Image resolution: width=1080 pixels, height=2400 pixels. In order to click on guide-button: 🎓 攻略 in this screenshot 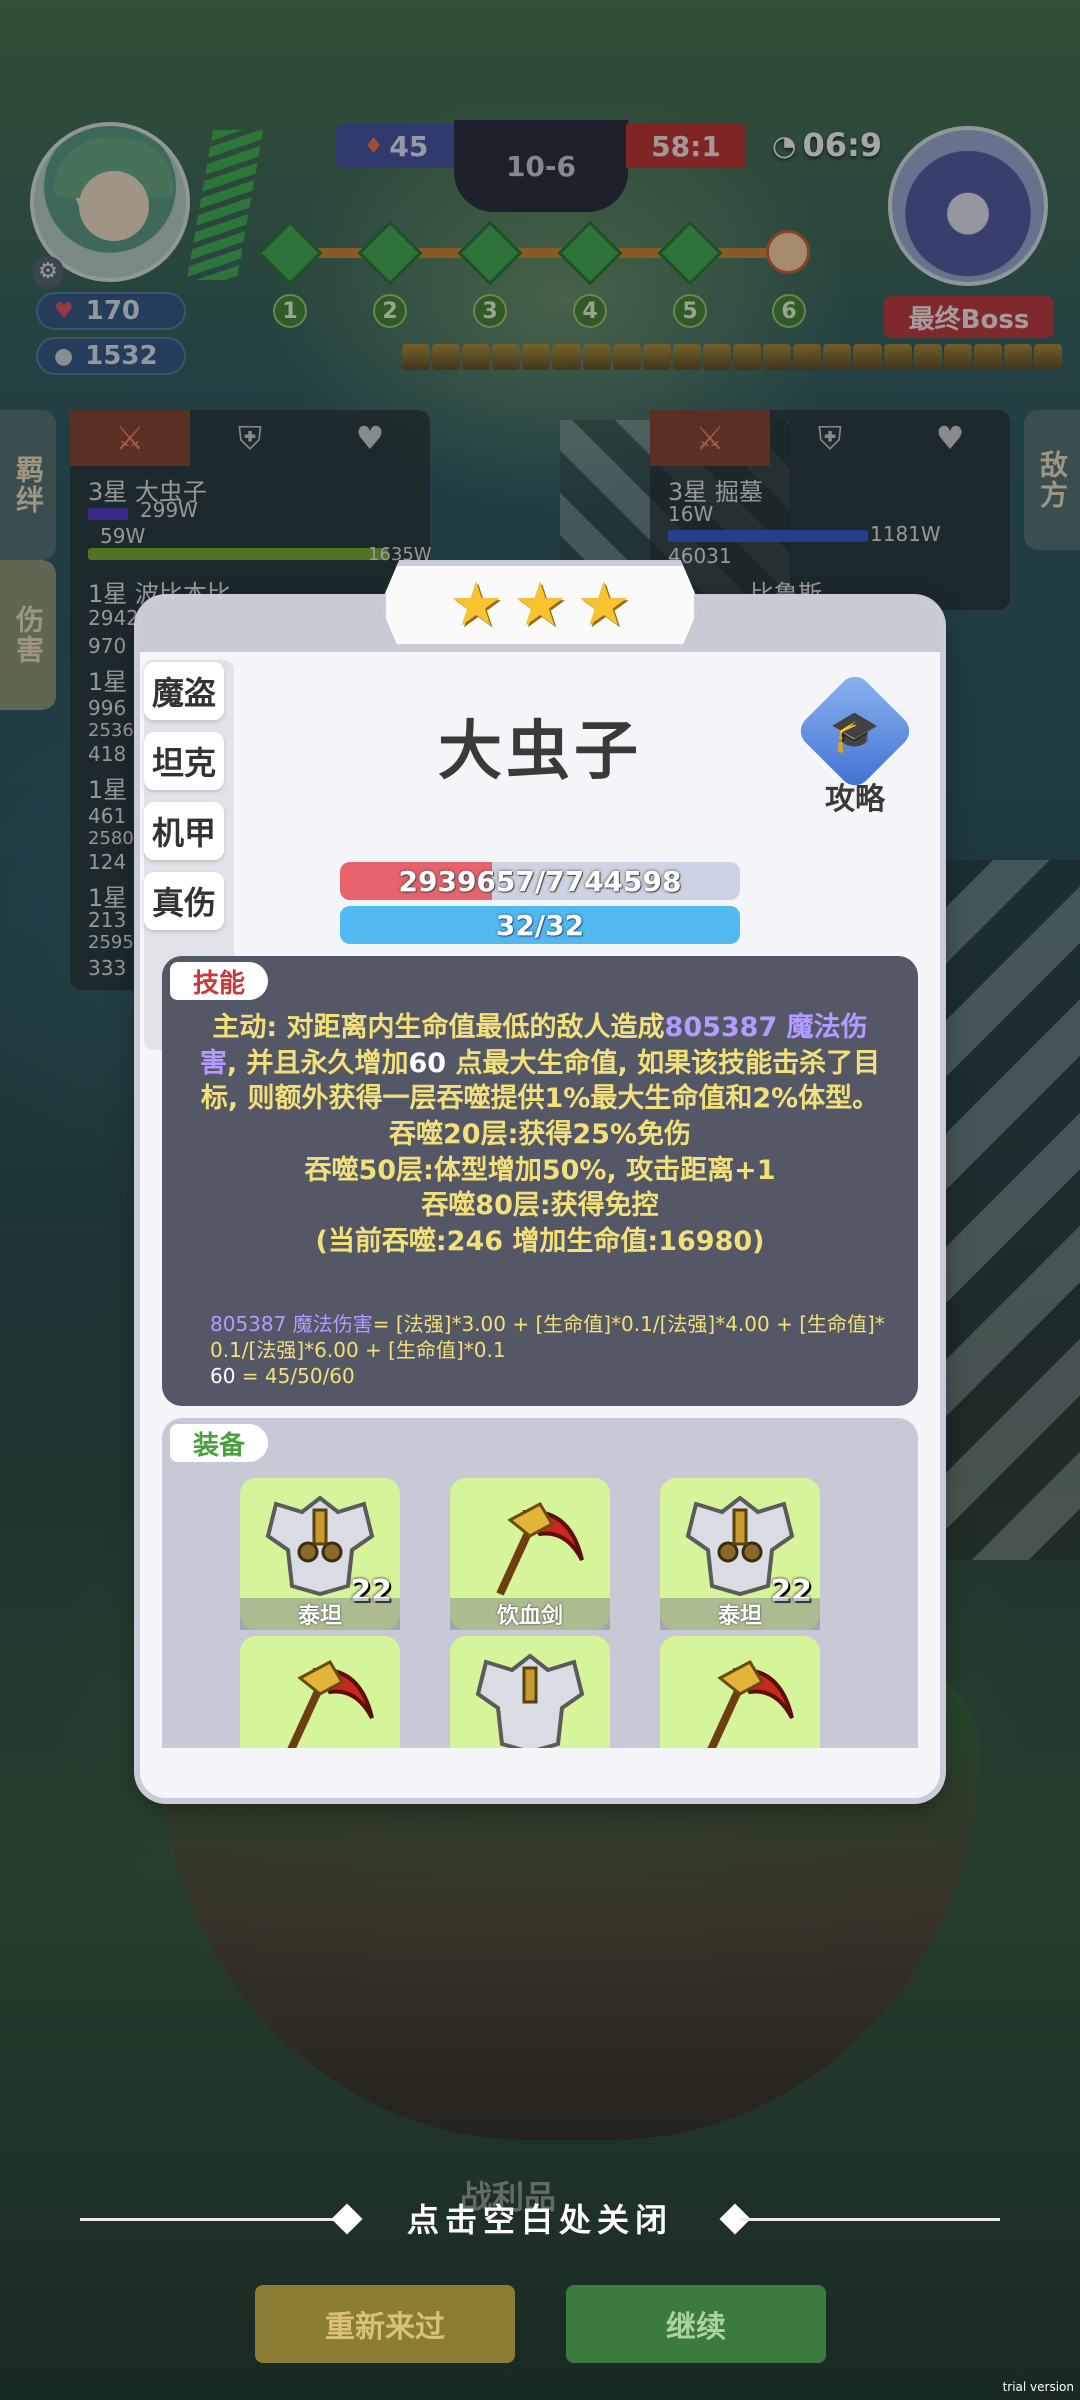, I will do `click(855, 744)`.